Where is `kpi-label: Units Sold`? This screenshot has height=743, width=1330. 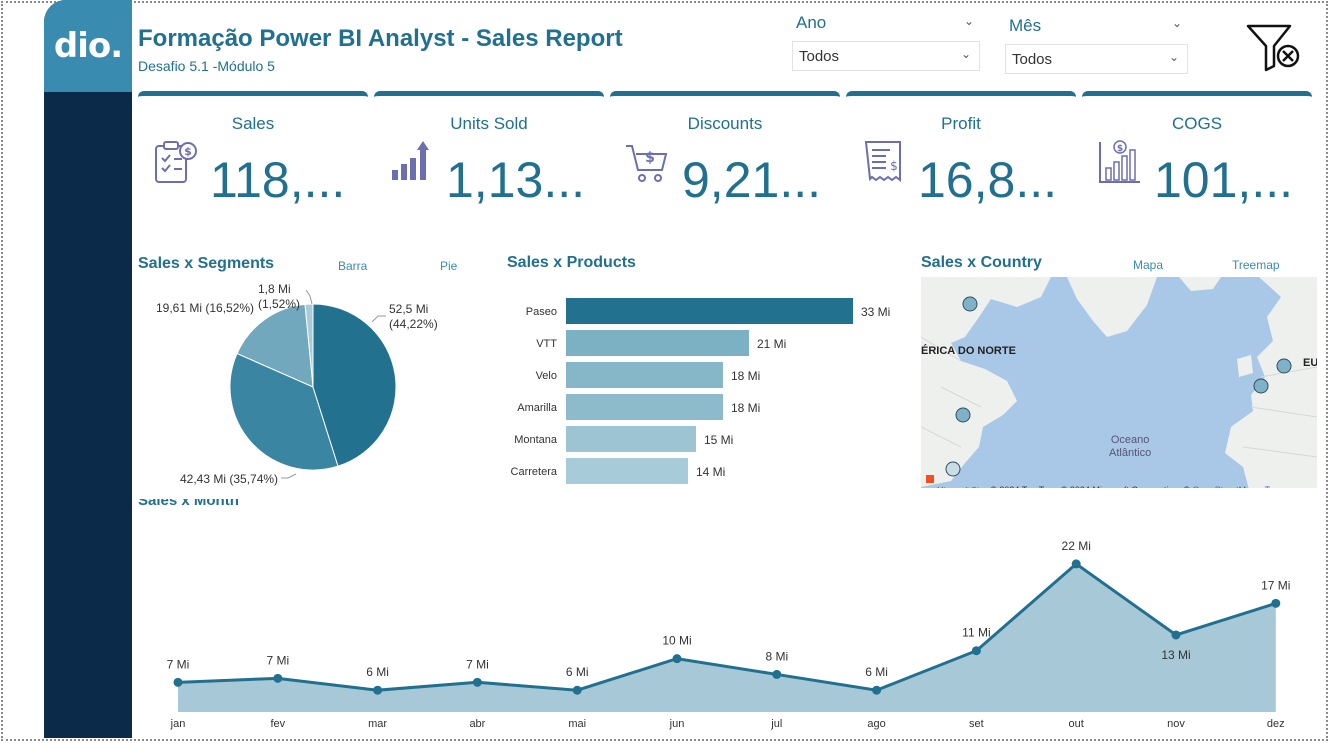
kpi-label: Units Sold is located at coordinates (489, 123).